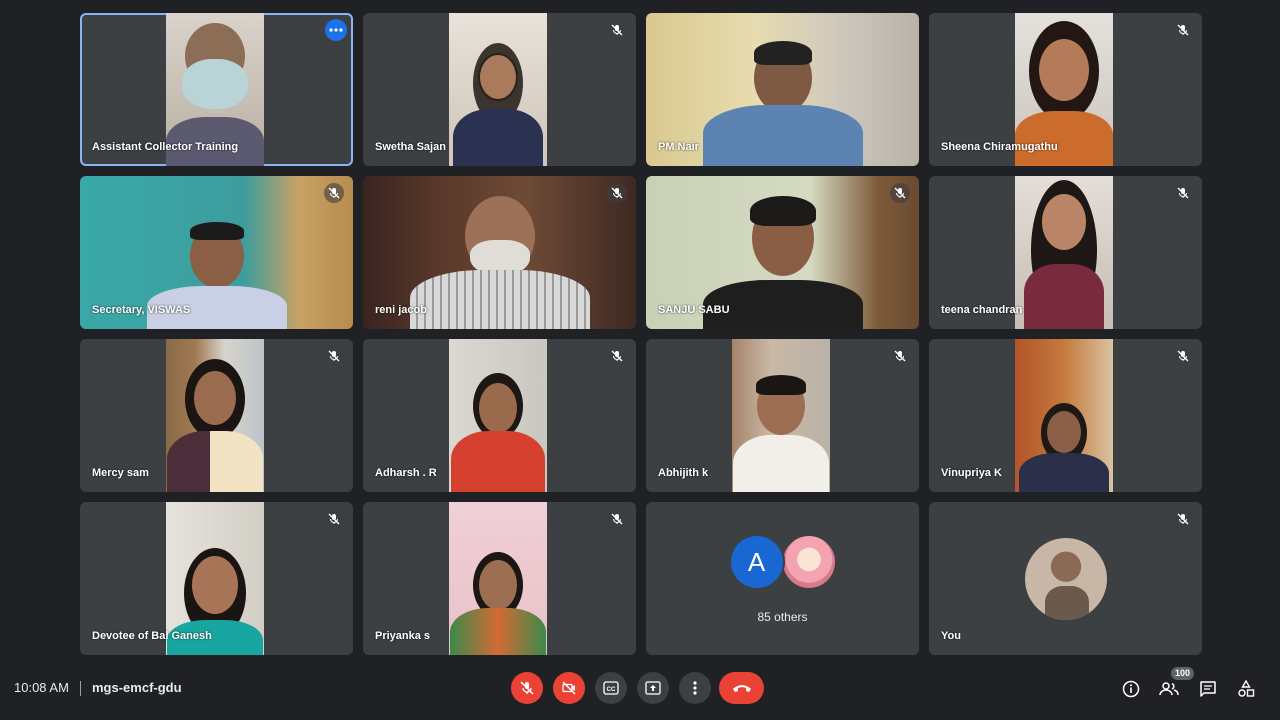 Image resolution: width=1280 pixels, height=720 pixels. I want to click on info-icon, so click(1131, 689).